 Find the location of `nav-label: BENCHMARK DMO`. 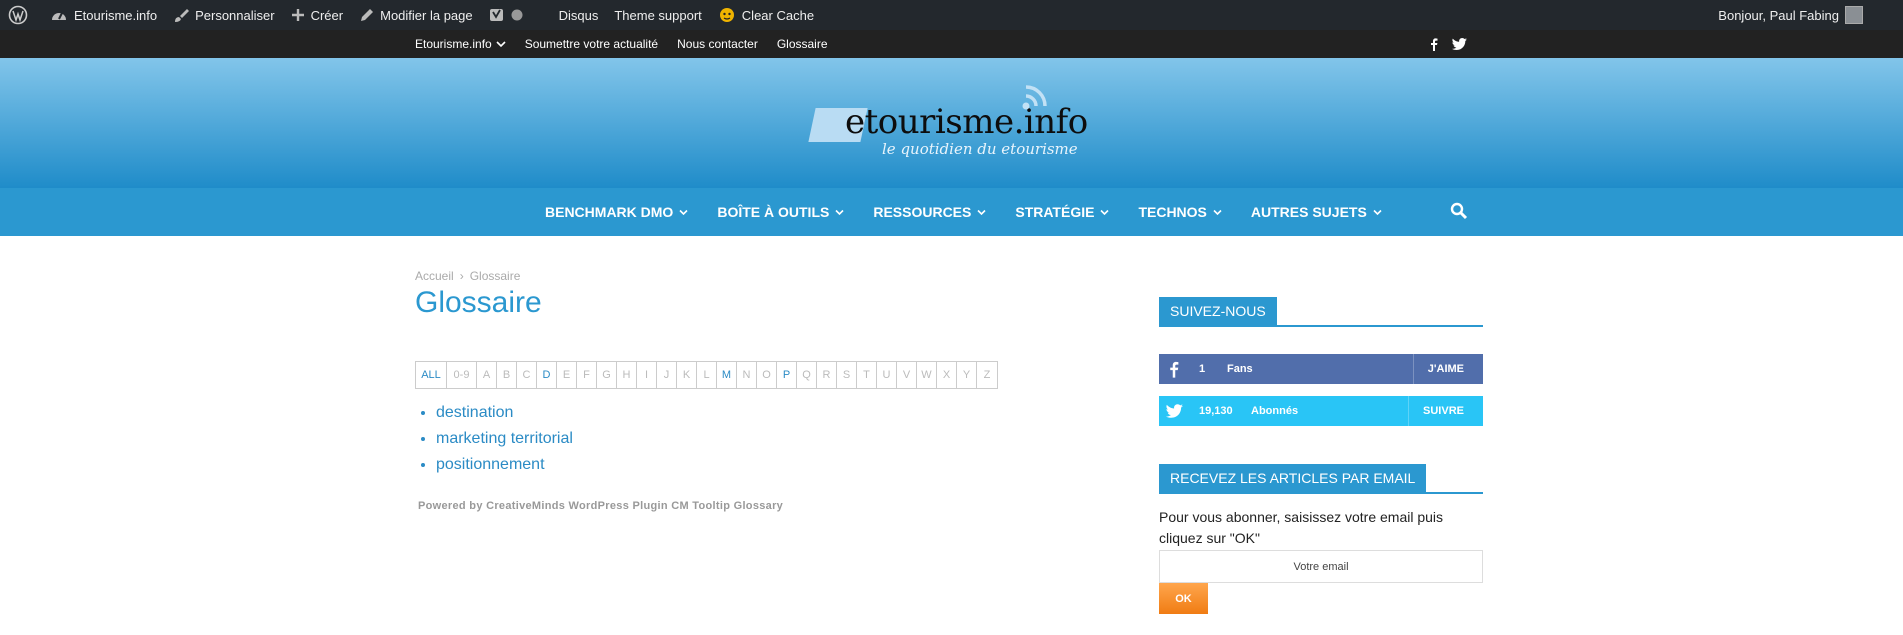

nav-label: BENCHMARK DMO is located at coordinates (609, 212).